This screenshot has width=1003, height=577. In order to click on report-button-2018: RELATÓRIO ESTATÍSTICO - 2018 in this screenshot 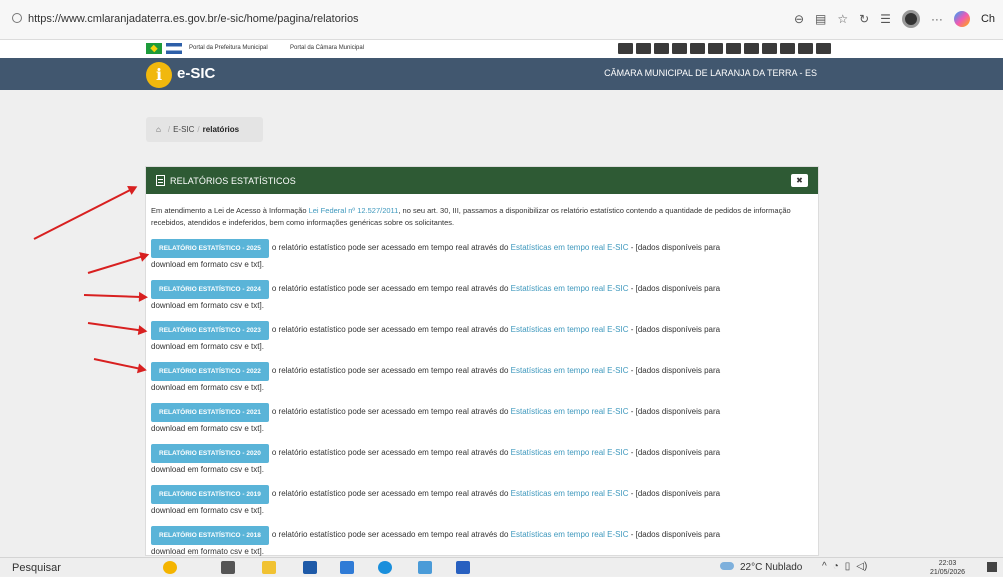, I will do `click(210, 535)`.